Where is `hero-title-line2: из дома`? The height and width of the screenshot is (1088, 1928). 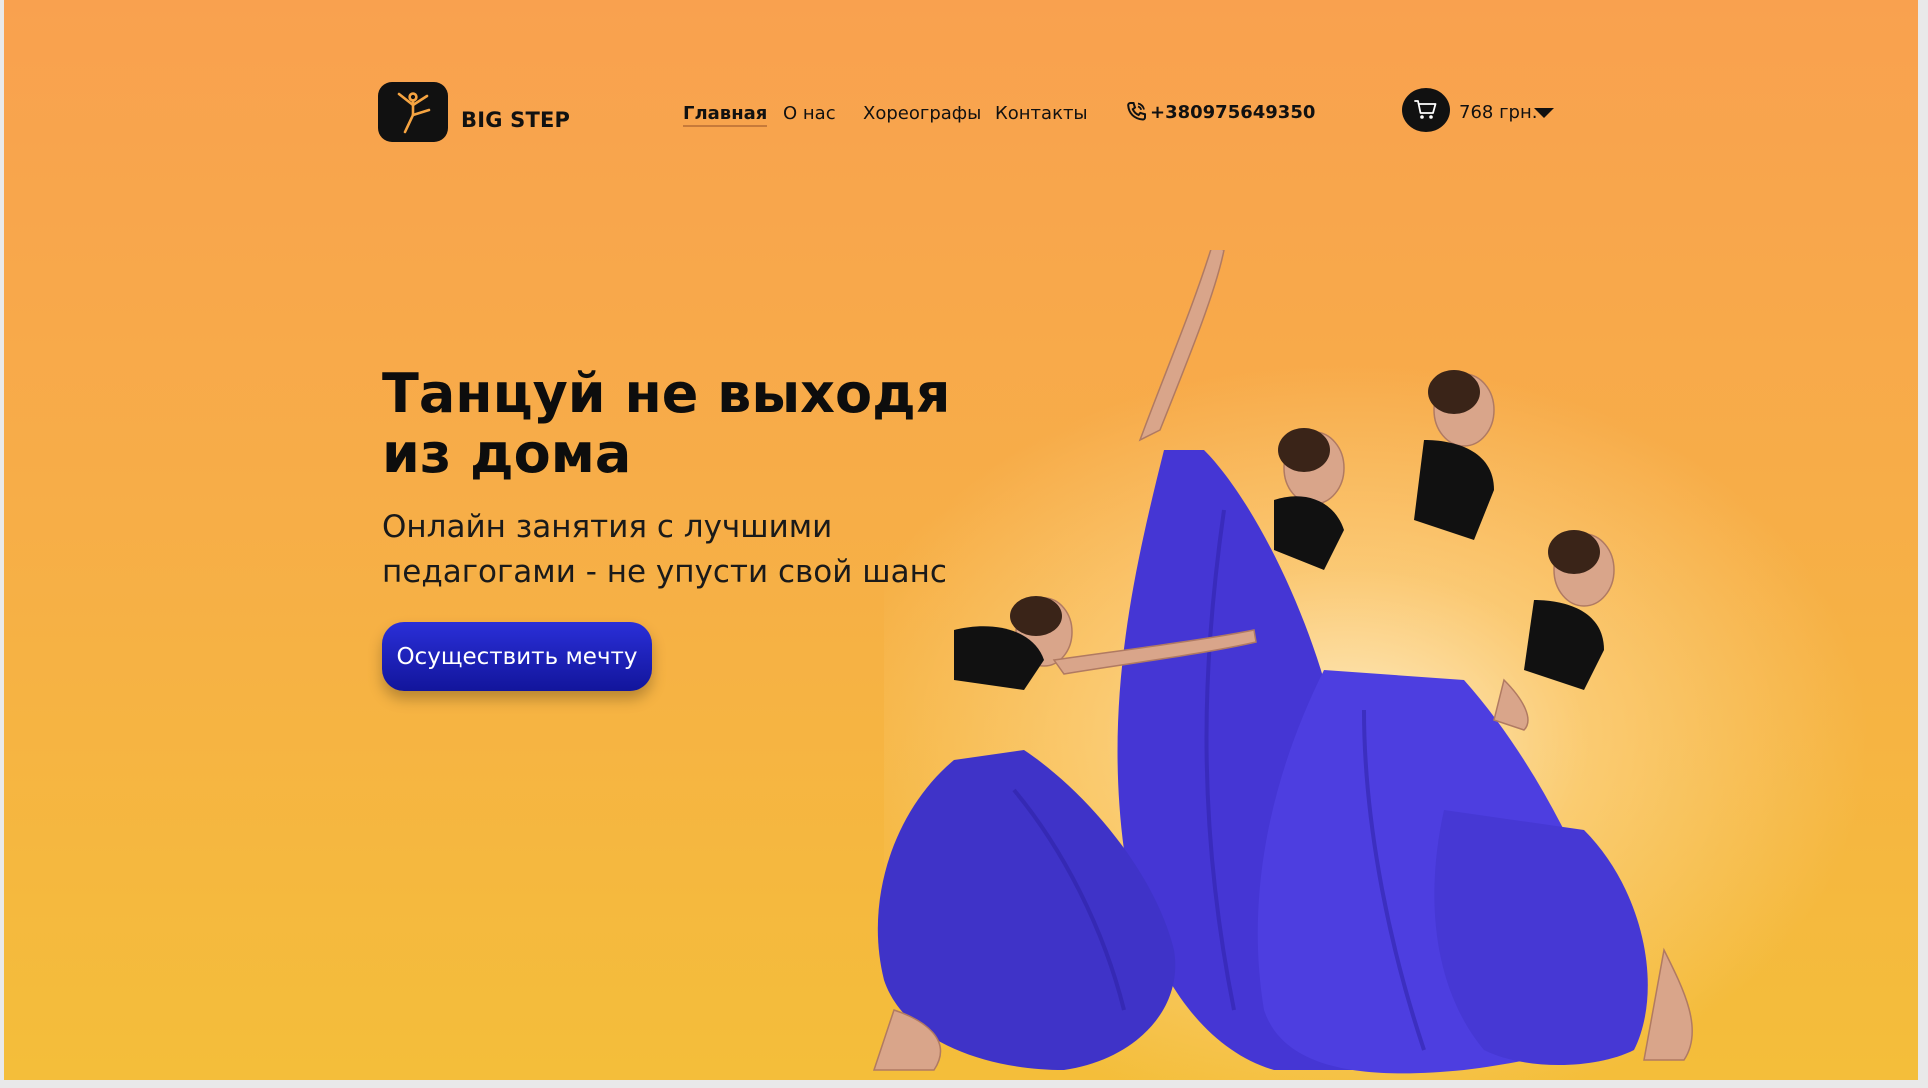 hero-title-line2: из дома is located at coordinates (507, 453).